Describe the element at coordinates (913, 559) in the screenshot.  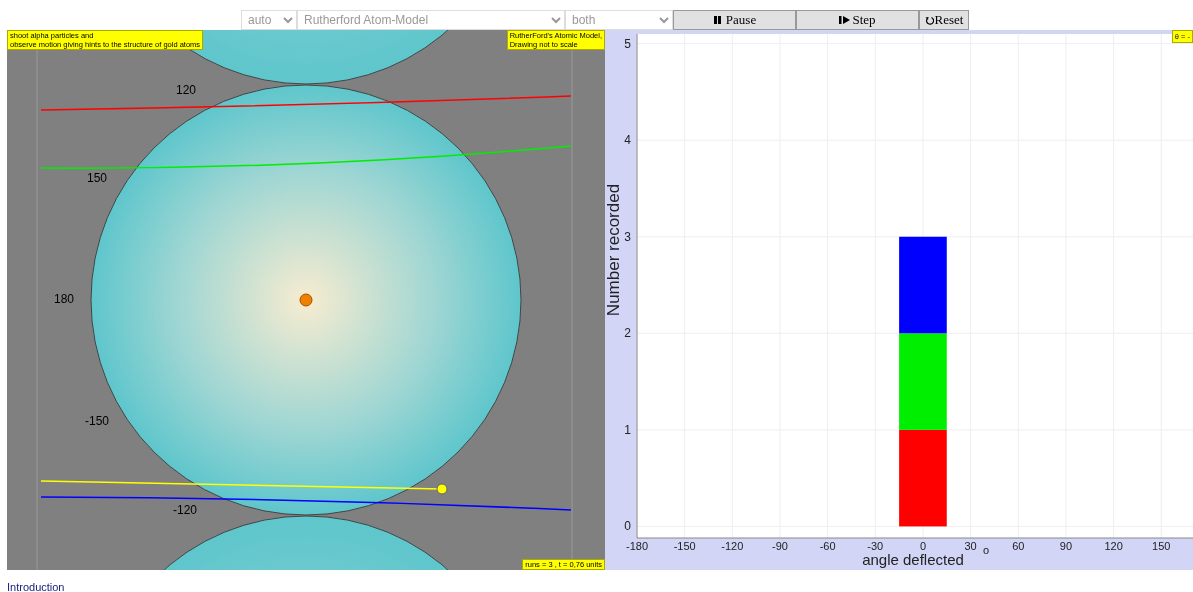
I see `x-axis-title: angle deflected` at that location.